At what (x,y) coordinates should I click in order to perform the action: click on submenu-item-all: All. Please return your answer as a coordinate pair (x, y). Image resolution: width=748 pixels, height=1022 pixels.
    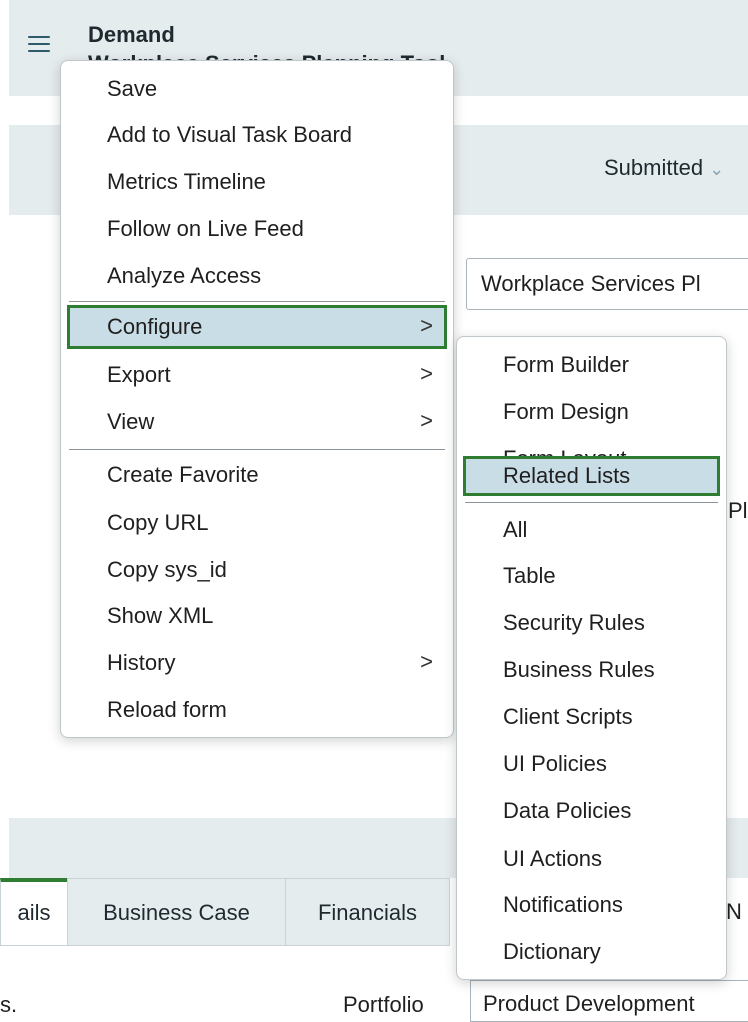
    Looking at the image, I should click on (591, 530).